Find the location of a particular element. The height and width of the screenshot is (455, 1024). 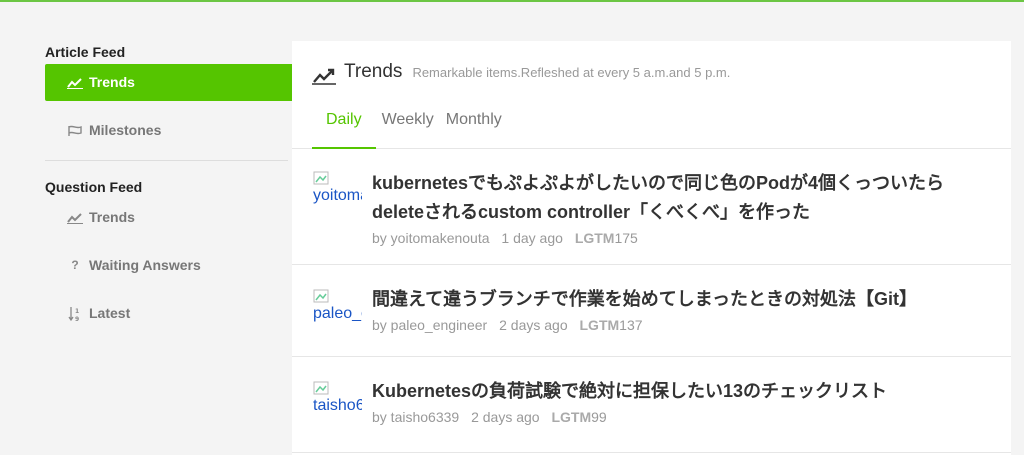

sidebar-item-waiting-answers: ? Waiting Answers is located at coordinates (168, 265).